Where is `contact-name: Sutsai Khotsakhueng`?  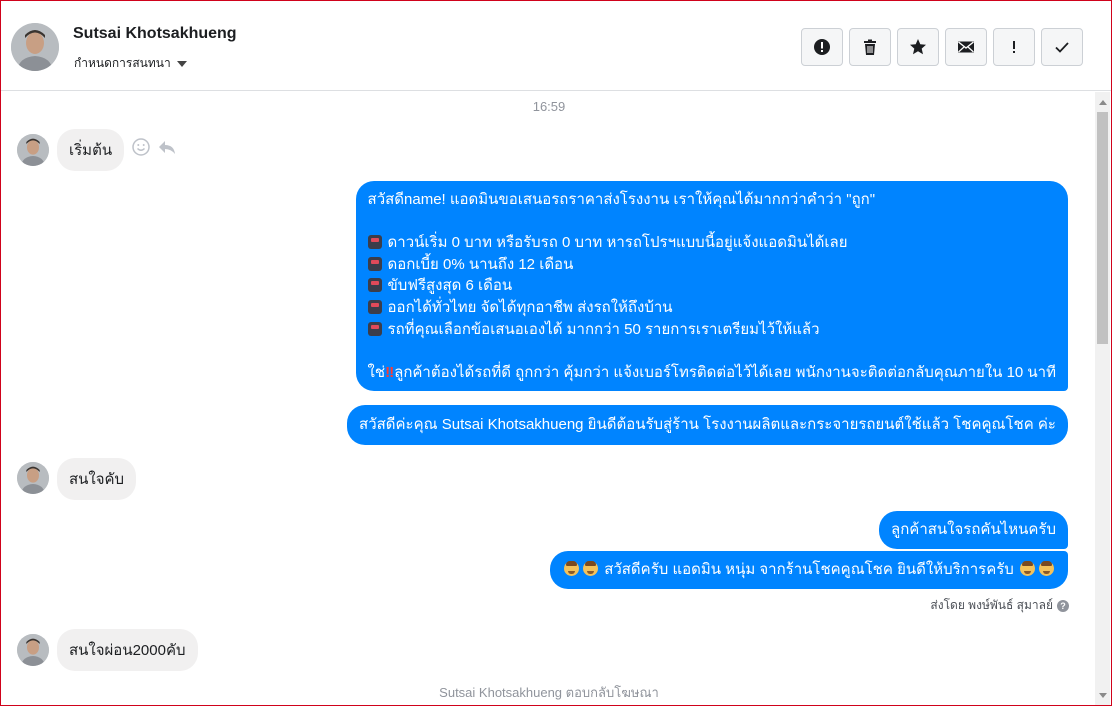
contact-name: Sutsai Khotsakhueng is located at coordinates (155, 34).